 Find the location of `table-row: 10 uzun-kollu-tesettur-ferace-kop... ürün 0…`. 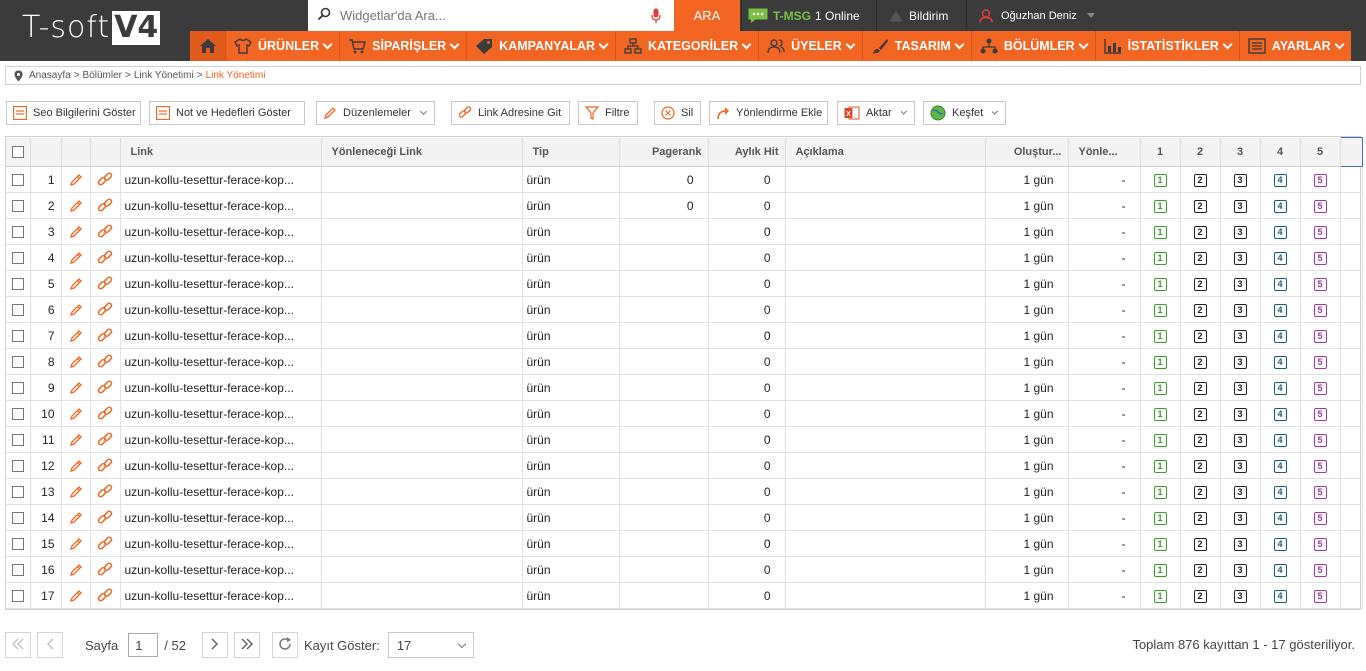

table-row: 10 uzun-kollu-tesettur-ferace-kop... ürün 0… is located at coordinates (684, 413).